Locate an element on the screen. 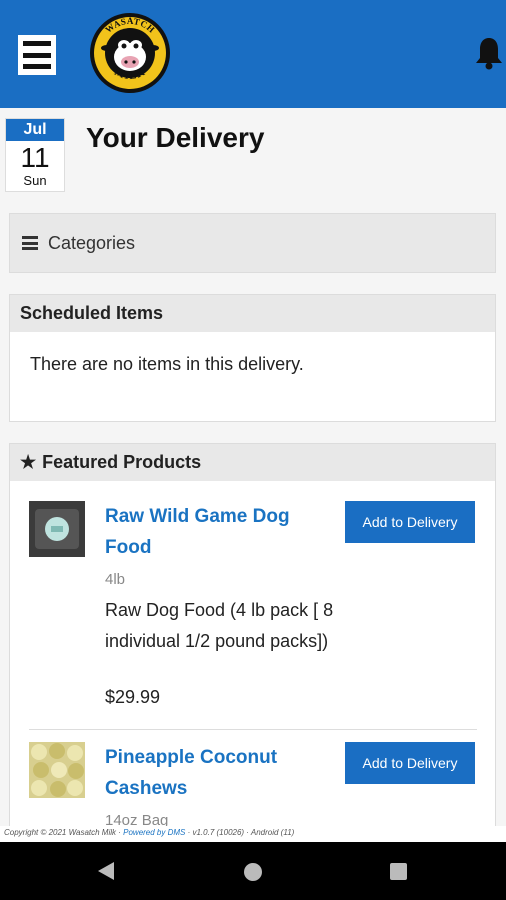 The height and width of the screenshot is (900, 506). page-title: Your Delivery is located at coordinates (175, 137).